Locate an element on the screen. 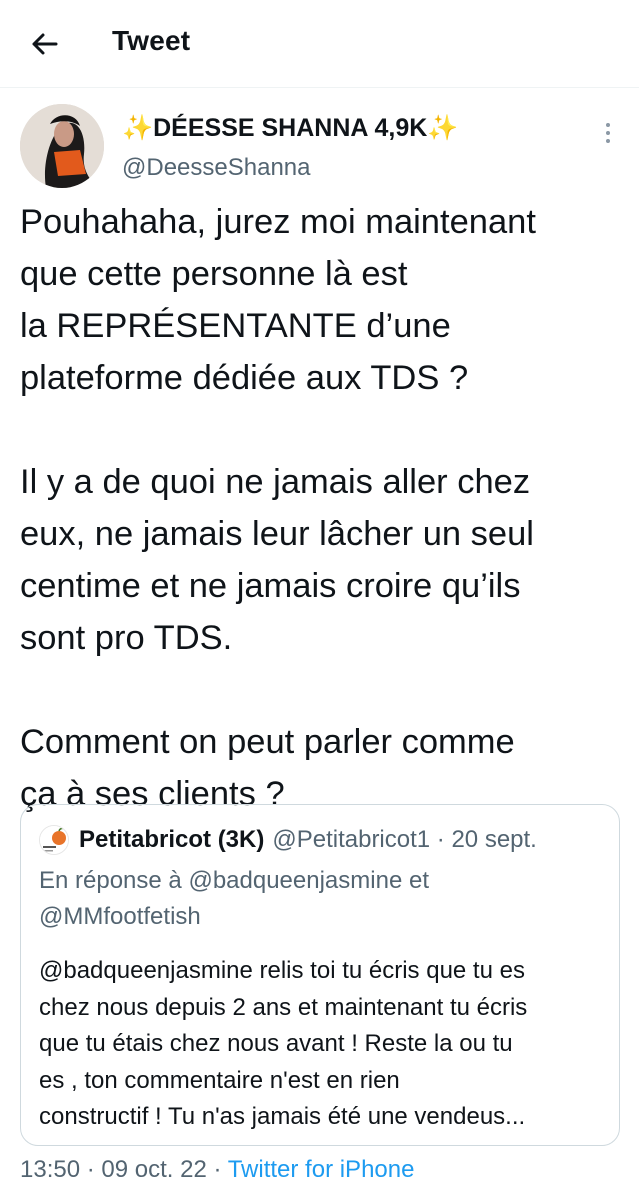 The width and height of the screenshot is (639, 1200). reply-prefix: En réponse à is located at coordinates (110, 880).